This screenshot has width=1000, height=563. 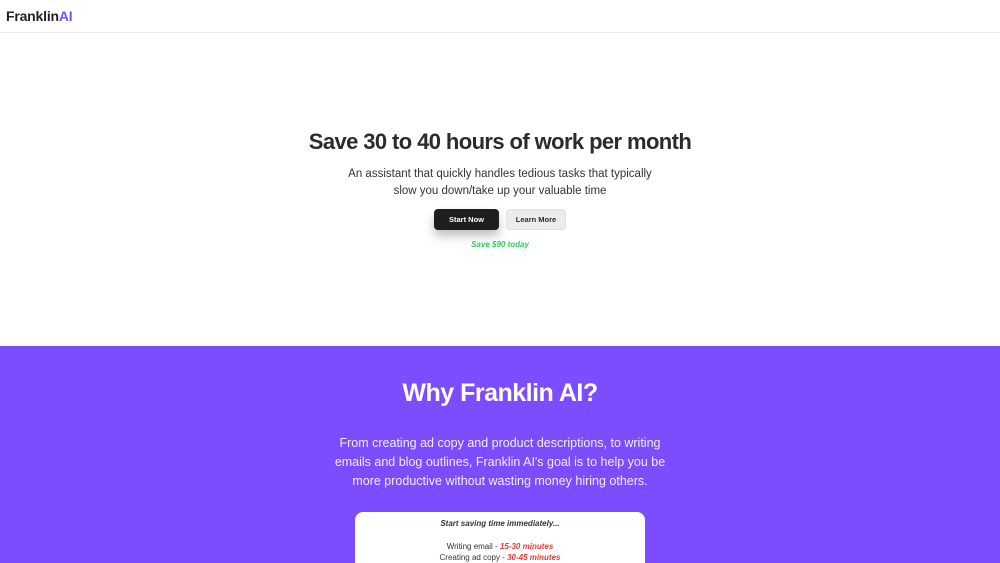 I want to click on top-navbar: FranklinAI, so click(x=500, y=16).